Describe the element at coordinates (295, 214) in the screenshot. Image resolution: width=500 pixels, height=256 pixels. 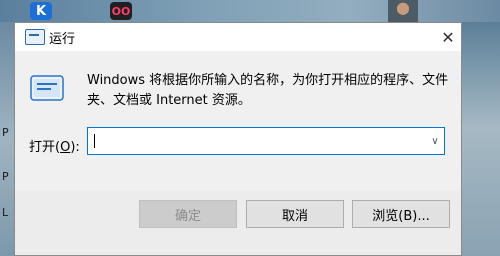
I see `cancel-button: 取消` at that location.